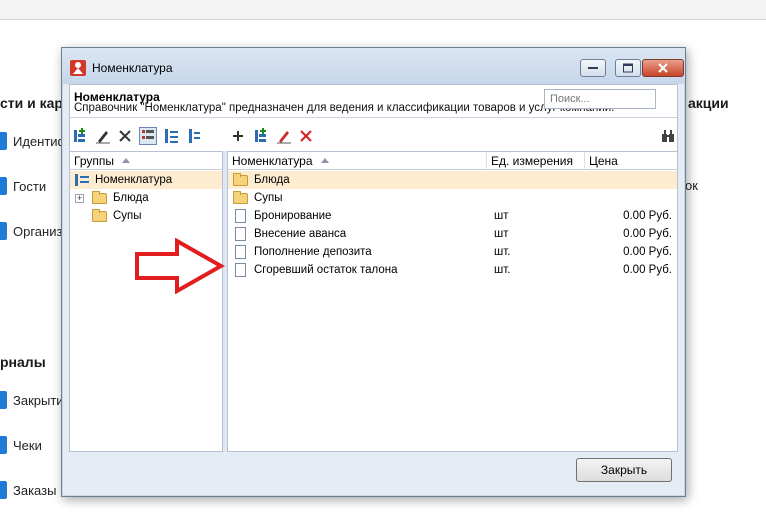  What do you see at coordinates (631, 161) in the screenshot?
I see `column-header-price: Цена` at bounding box center [631, 161].